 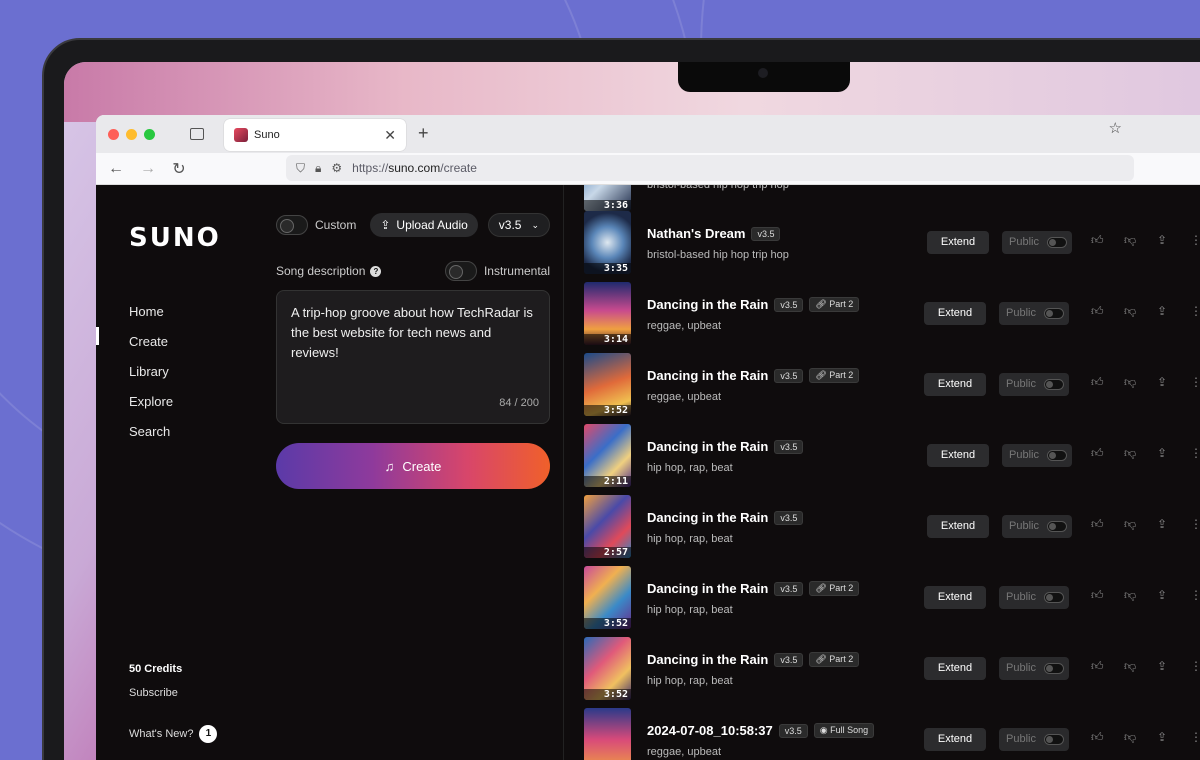 I want to click on forward-icon: →, so click(x=148, y=169).